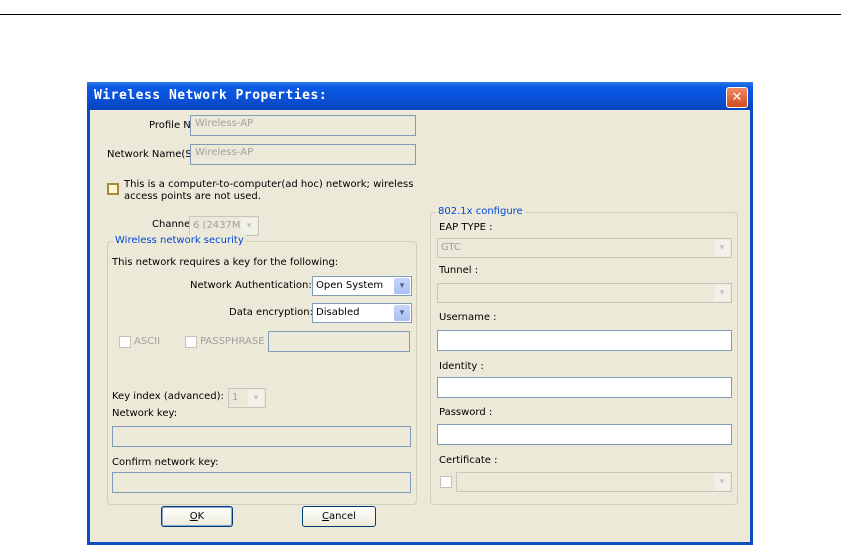  What do you see at coordinates (280, 77) in the screenshot?
I see `background-faint-text` at bounding box center [280, 77].